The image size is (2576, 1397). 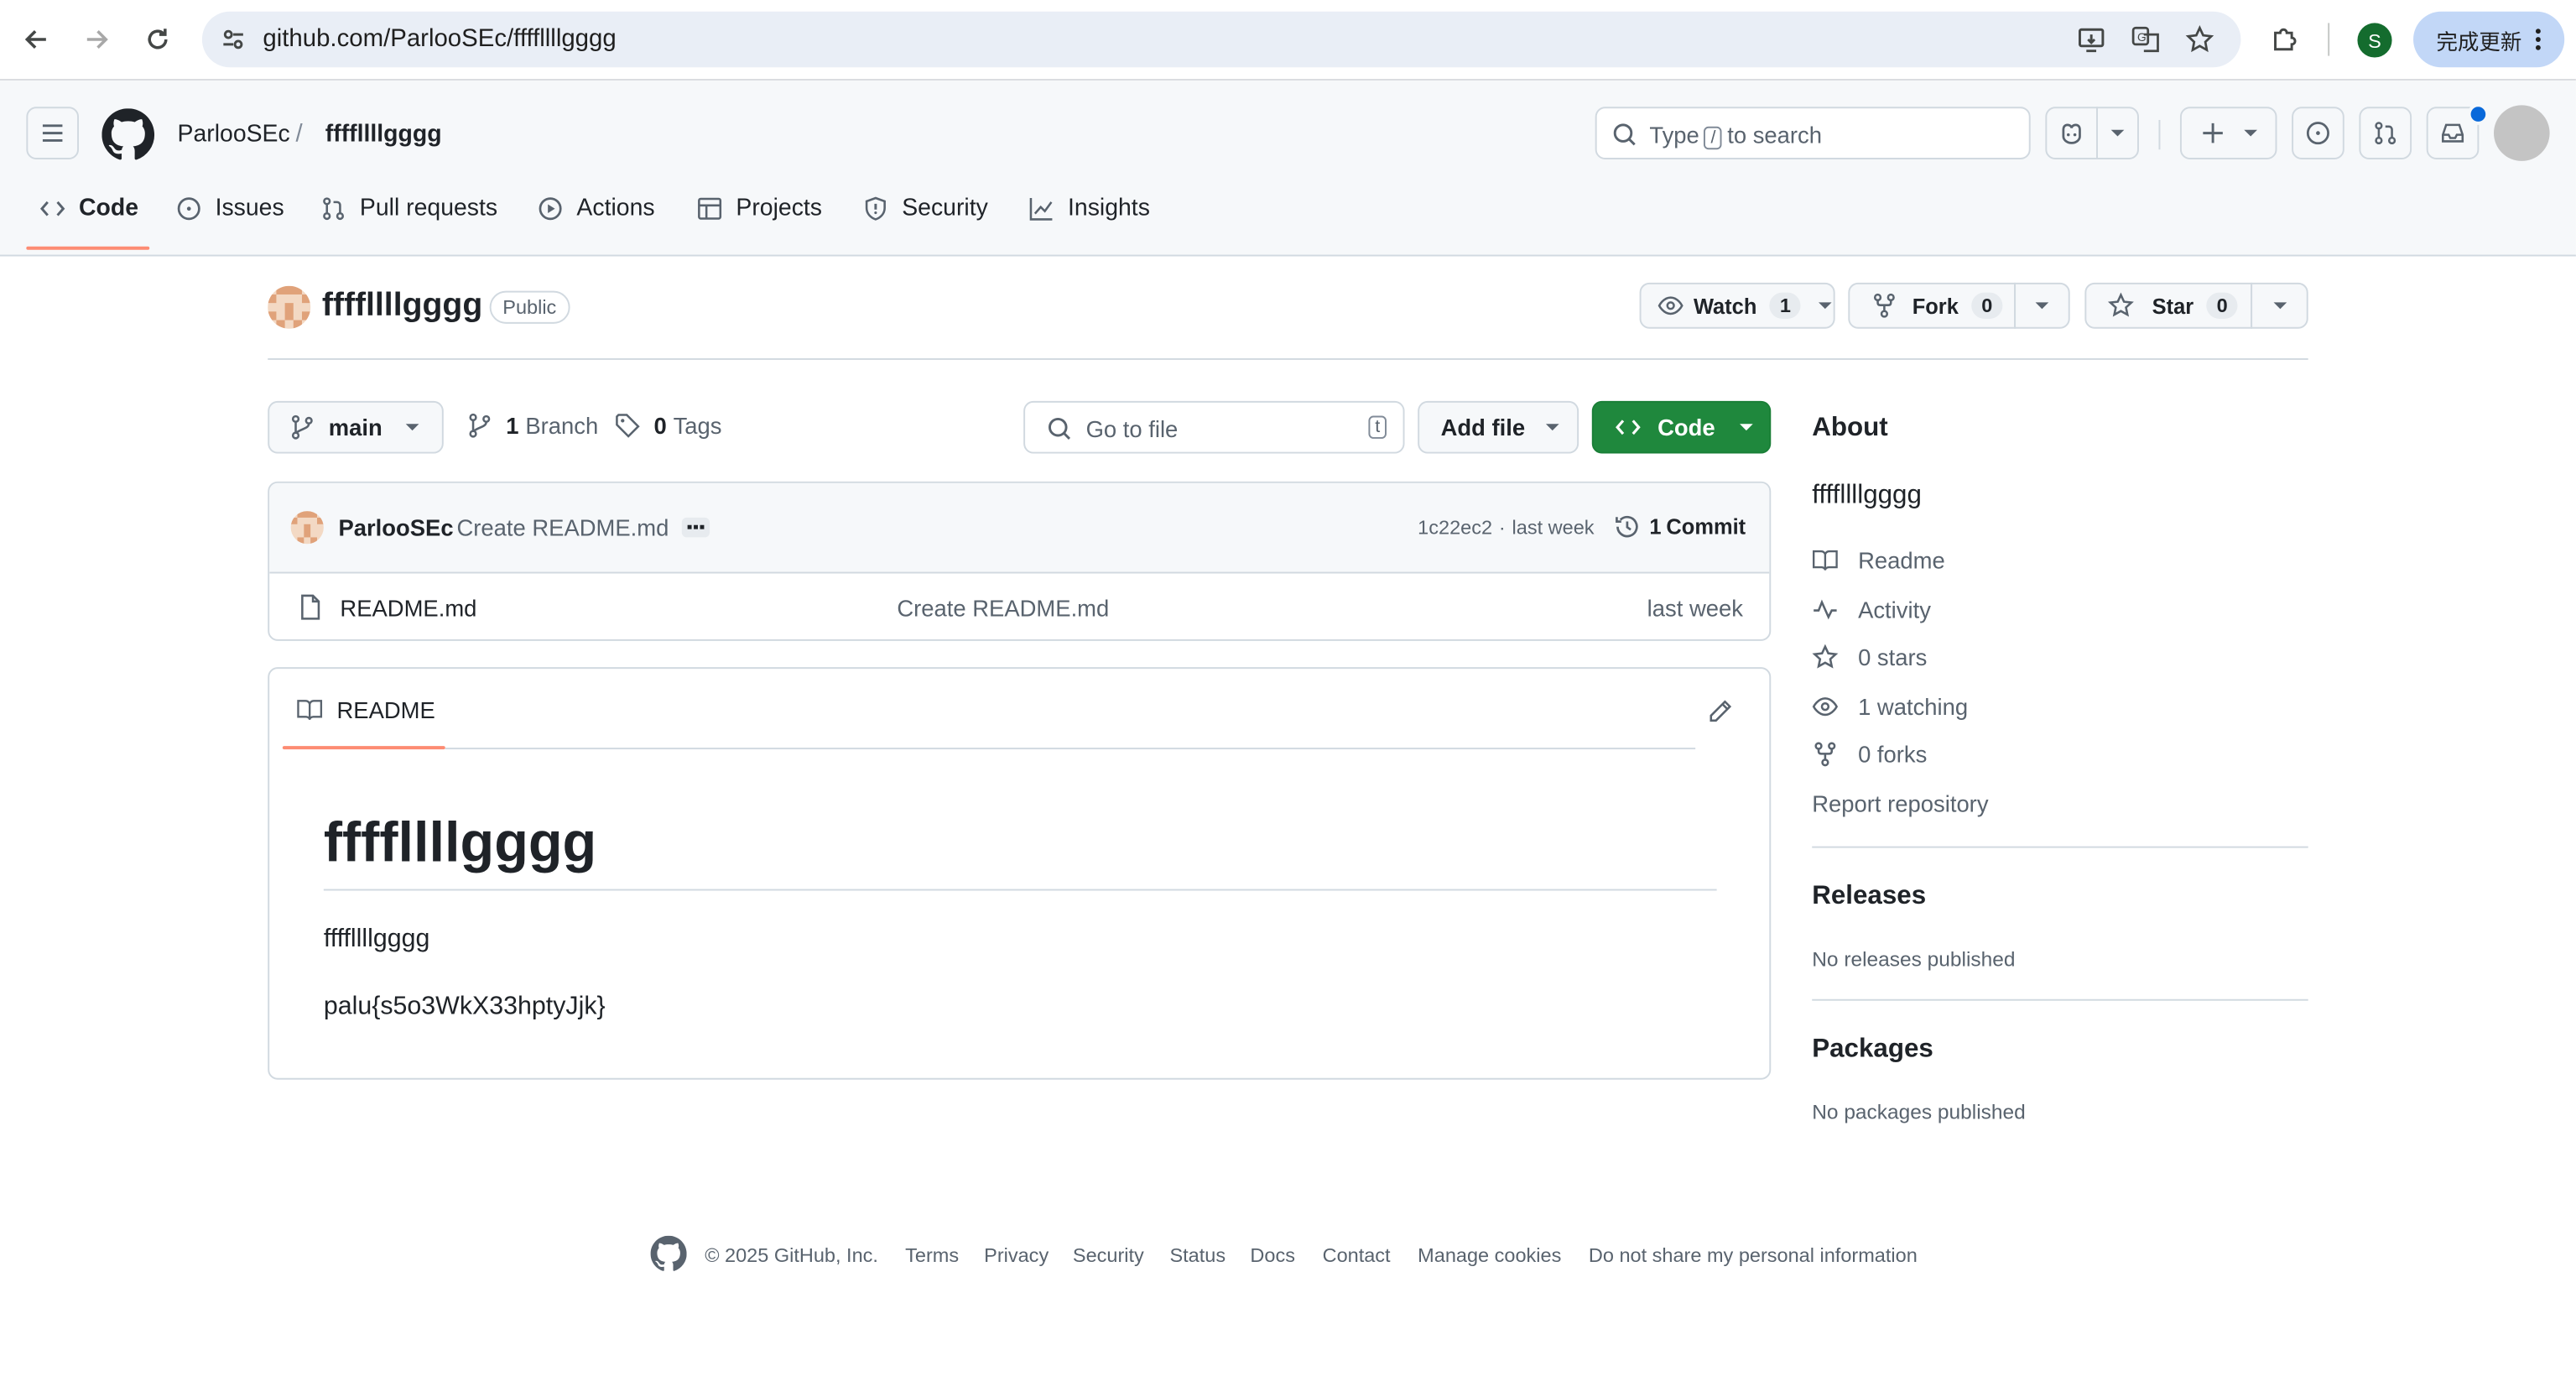 What do you see at coordinates (1720, 711) in the screenshot?
I see `edit-readme-button` at bounding box center [1720, 711].